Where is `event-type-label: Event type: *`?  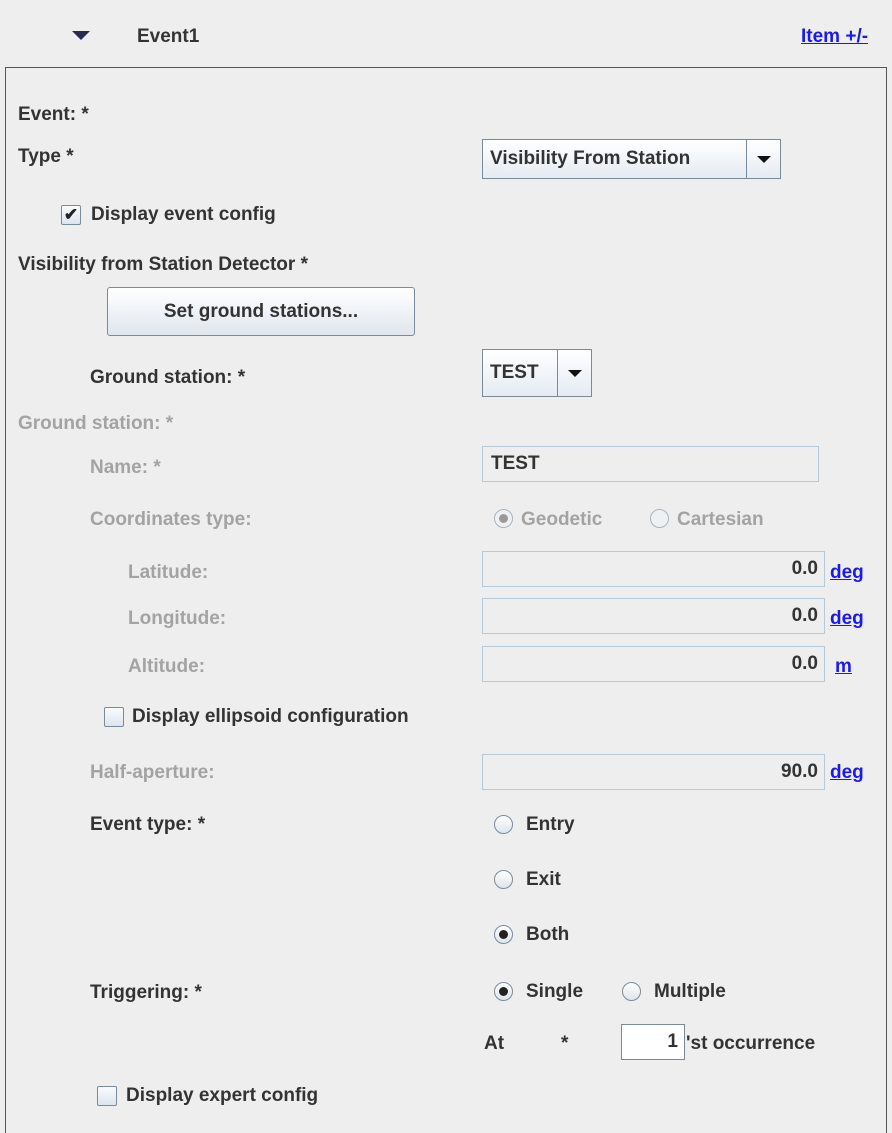
event-type-label: Event type: * is located at coordinates (148, 824).